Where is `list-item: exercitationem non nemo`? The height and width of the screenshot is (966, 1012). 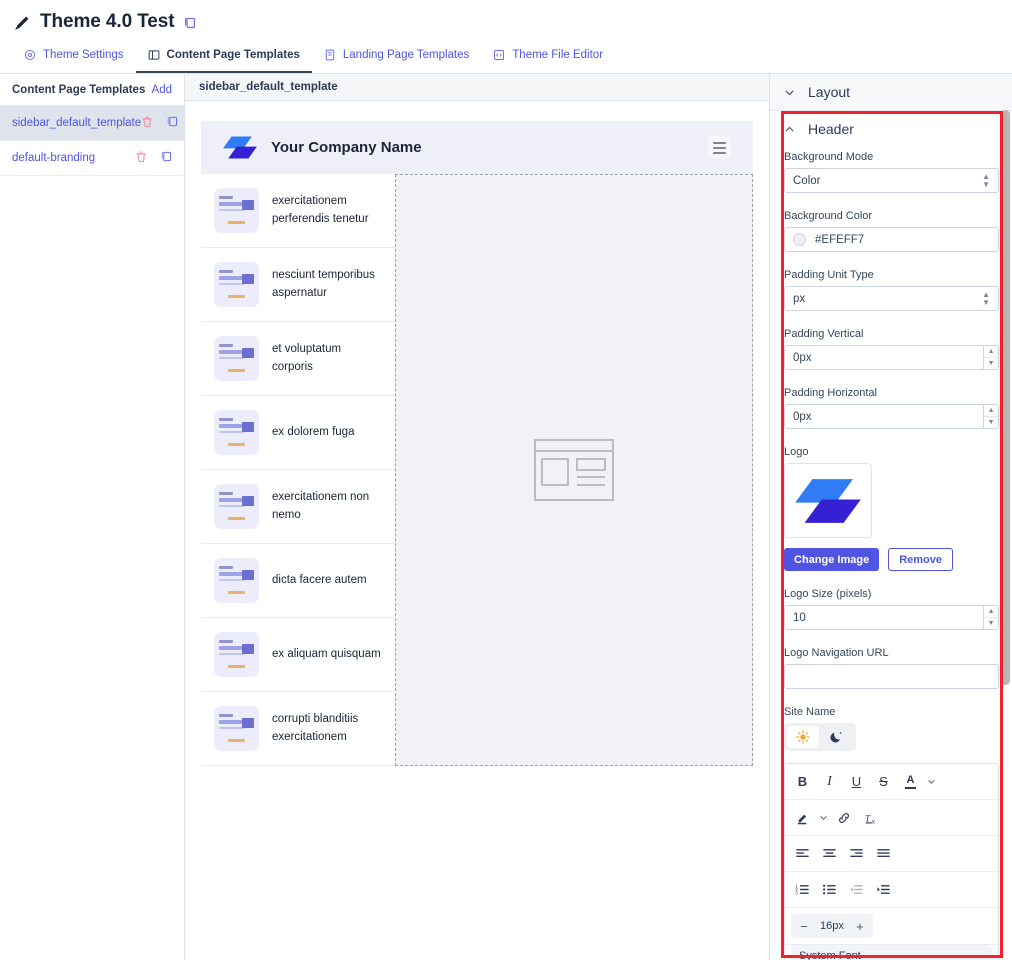 list-item: exercitationem non nemo is located at coordinates (298, 507).